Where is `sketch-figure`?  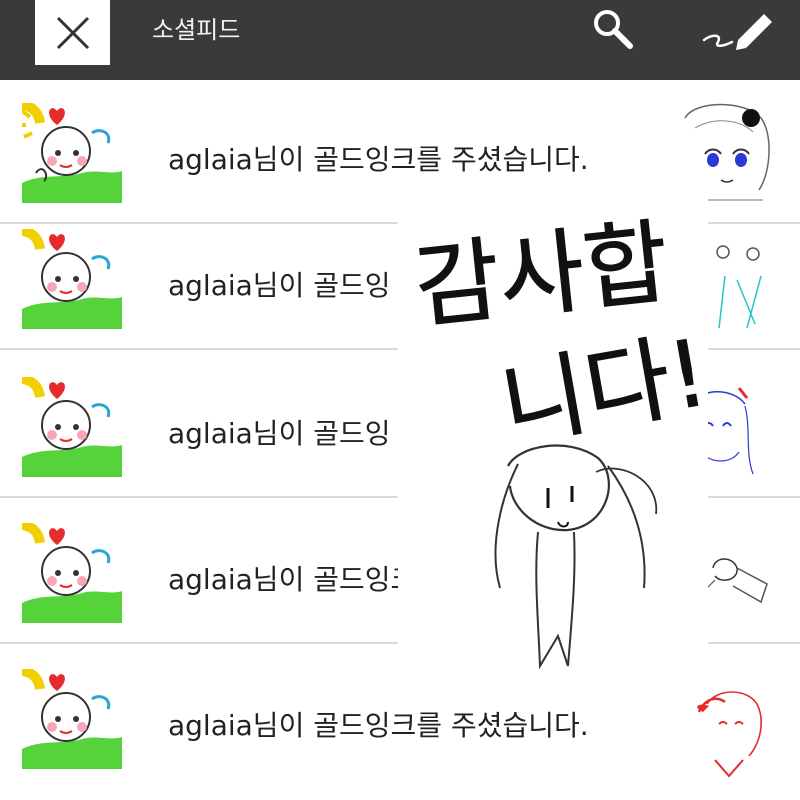
sketch-figure is located at coordinates (575, 557).